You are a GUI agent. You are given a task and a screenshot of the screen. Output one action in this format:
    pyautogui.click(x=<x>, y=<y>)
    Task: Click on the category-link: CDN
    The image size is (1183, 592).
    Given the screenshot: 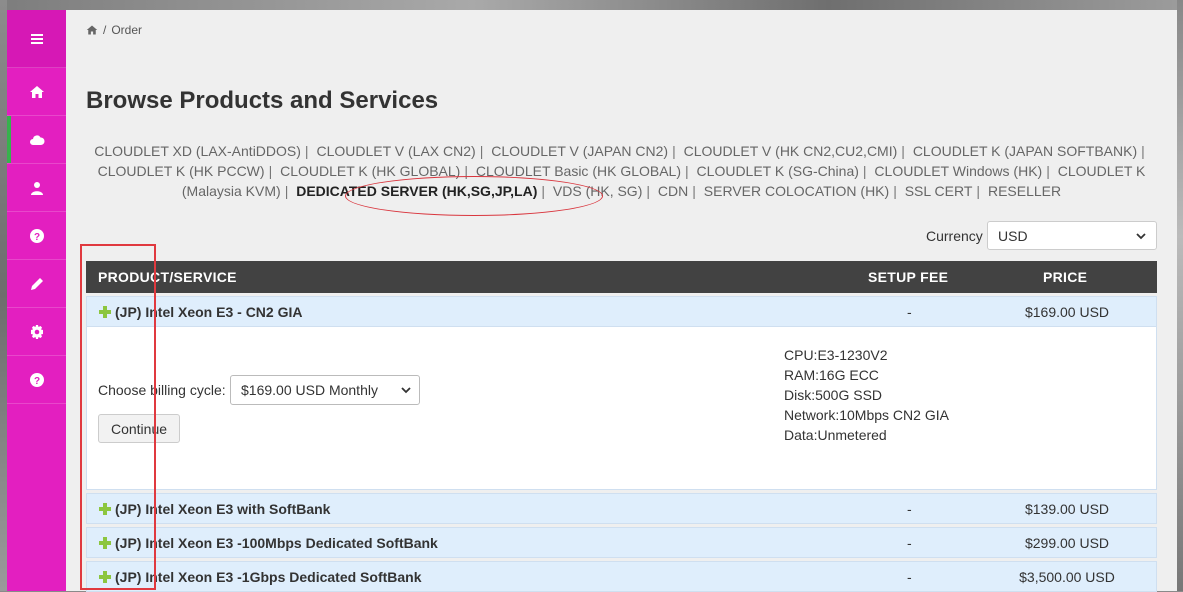 What is the action you would take?
    pyautogui.click(x=673, y=191)
    